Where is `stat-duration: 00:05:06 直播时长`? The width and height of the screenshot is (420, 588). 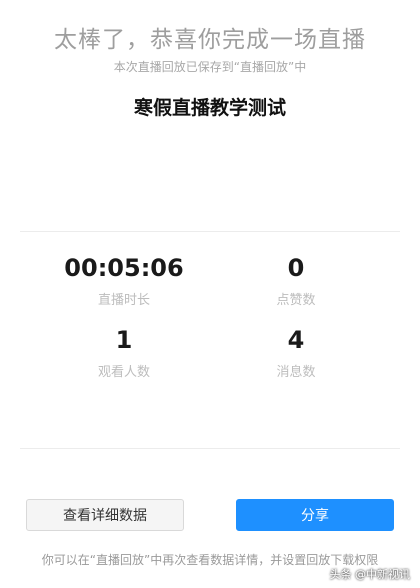
stat-duration: 00:05:06 直播时长 is located at coordinates (124, 280).